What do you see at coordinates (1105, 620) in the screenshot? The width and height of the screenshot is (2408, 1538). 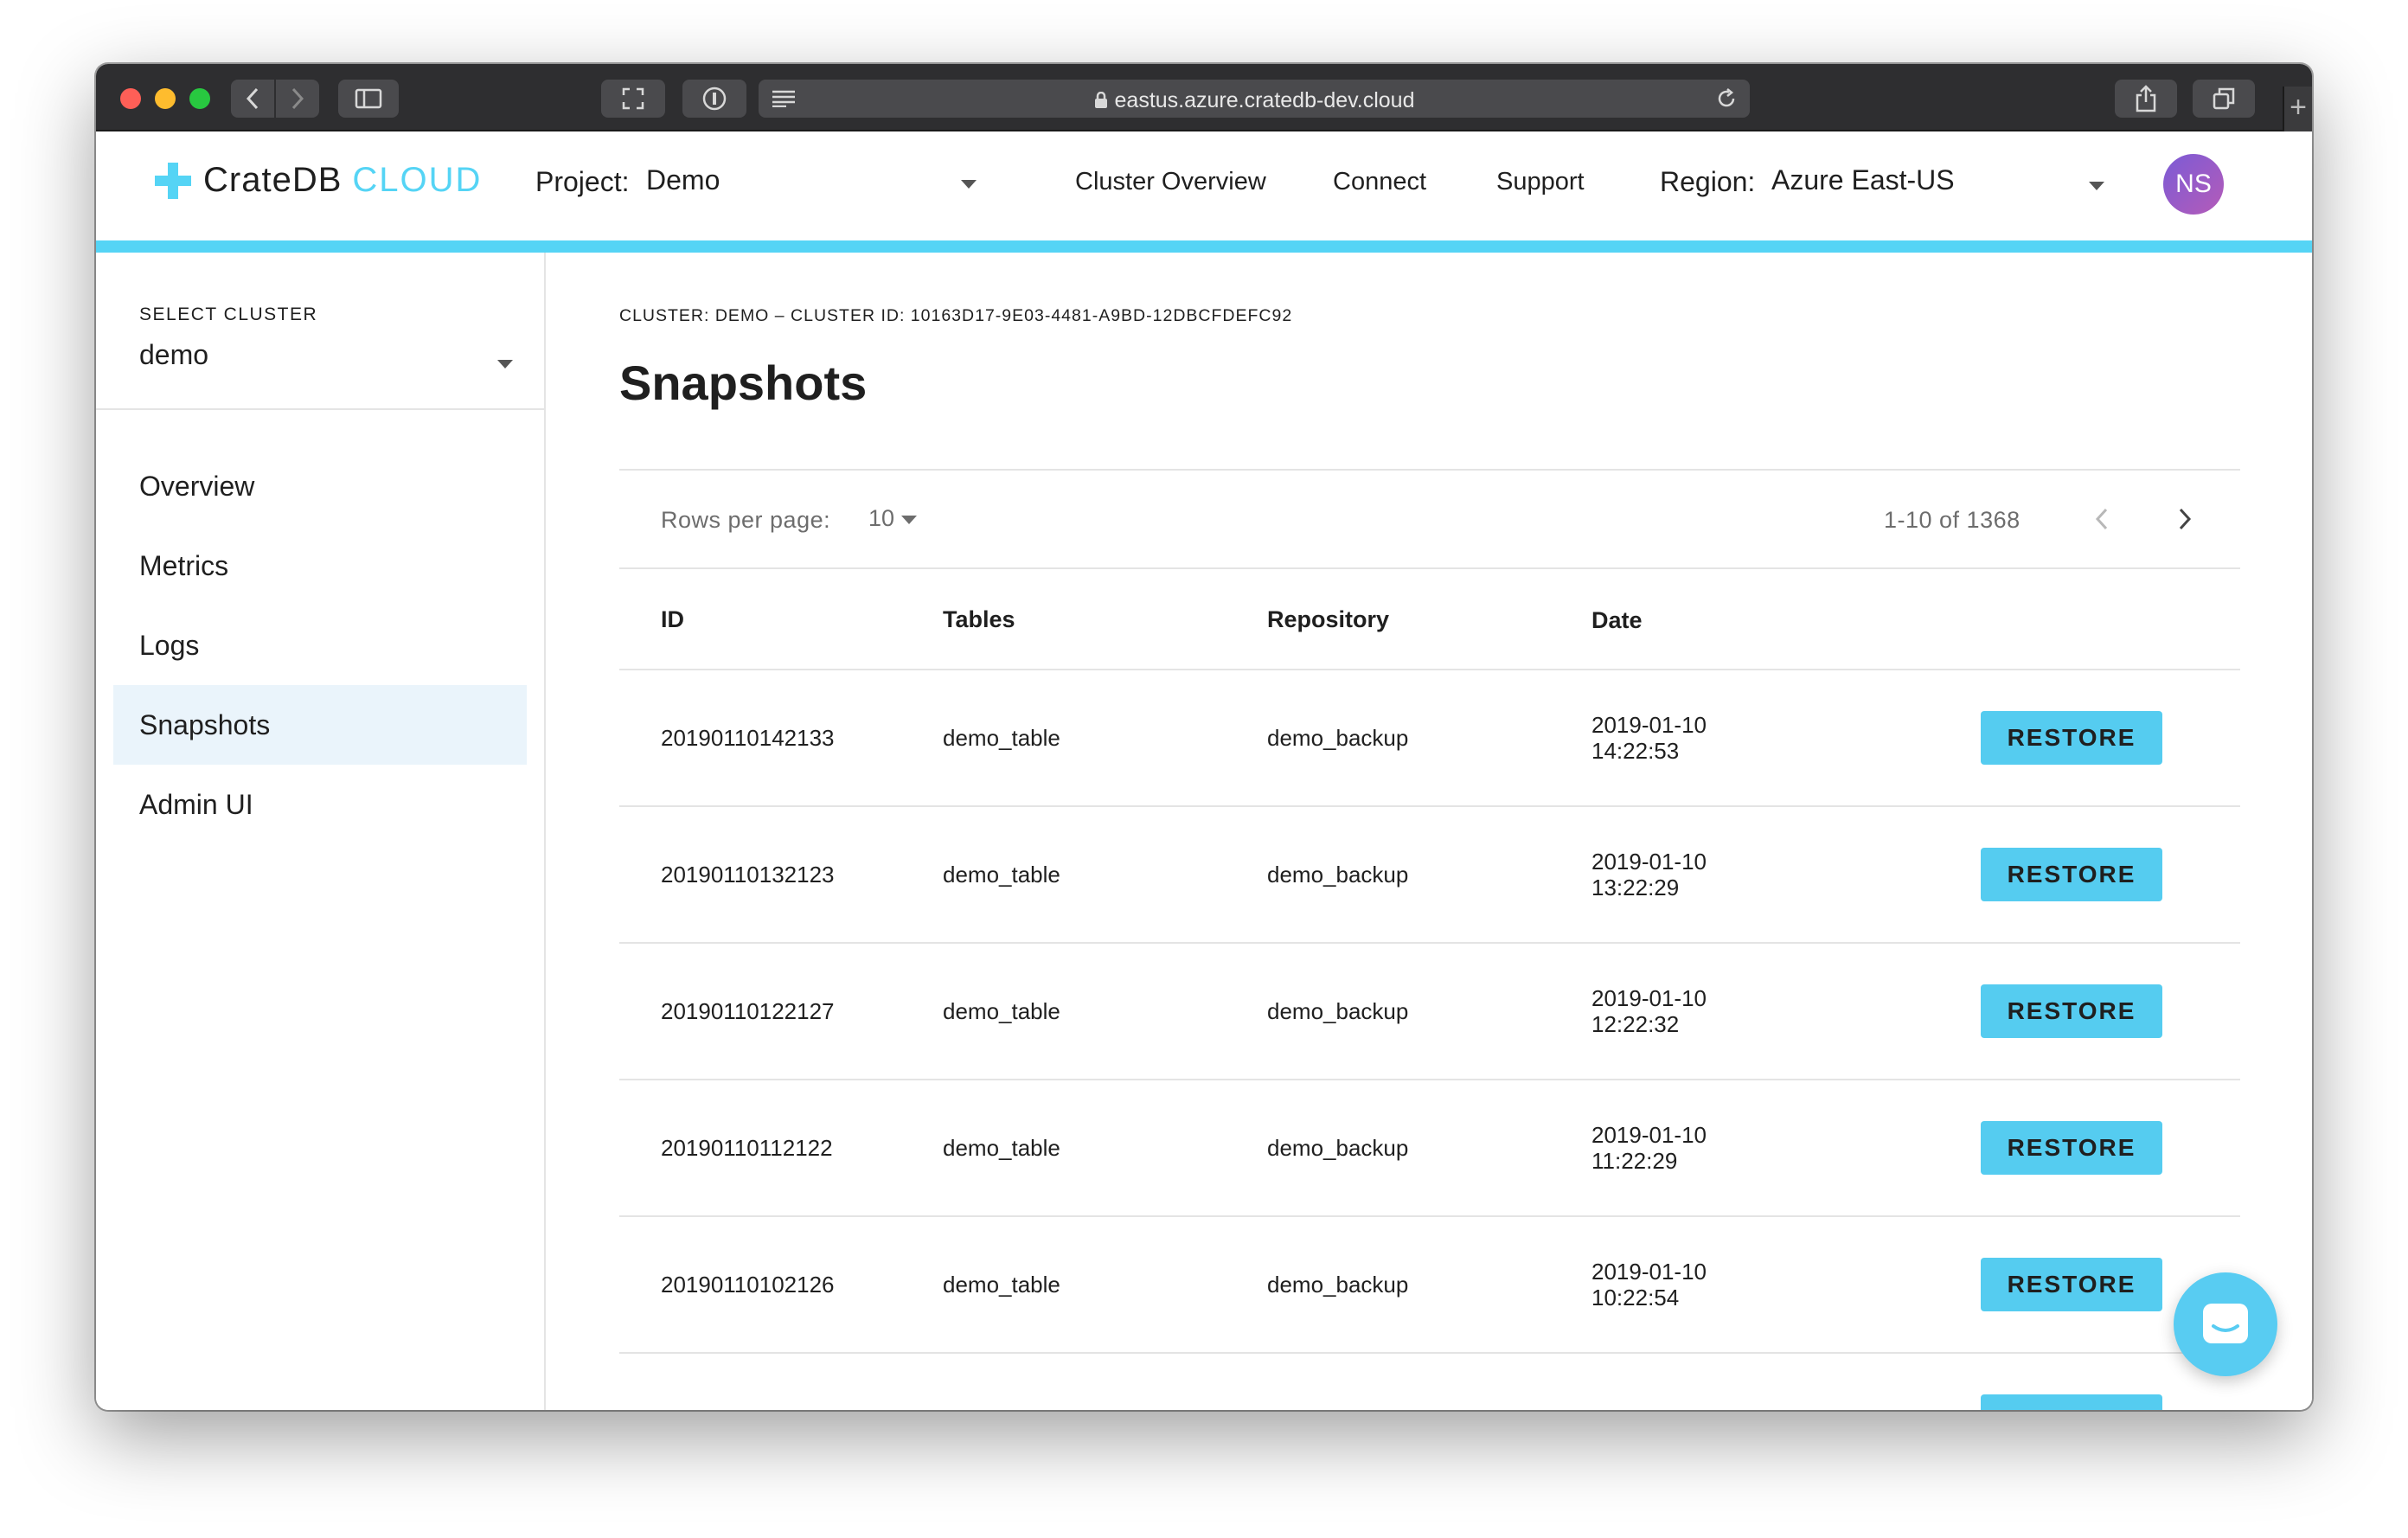 I see `column-header-tables: Tables` at bounding box center [1105, 620].